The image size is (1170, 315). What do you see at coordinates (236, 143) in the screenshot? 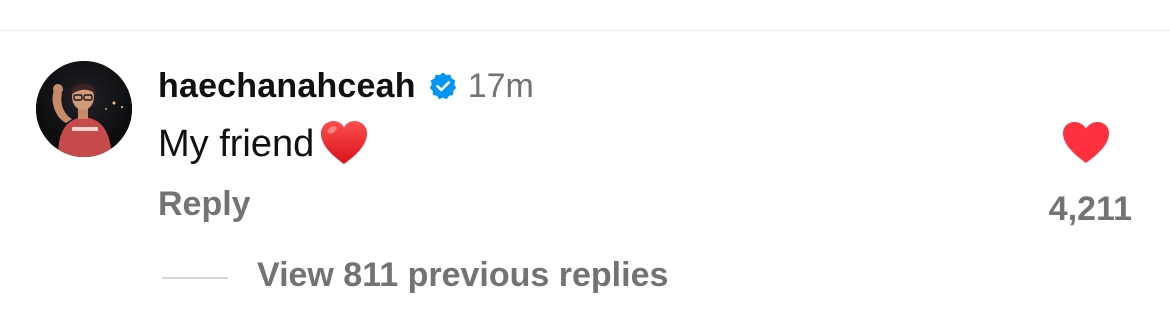
I see `comment-text: My friend` at bounding box center [236, 143].